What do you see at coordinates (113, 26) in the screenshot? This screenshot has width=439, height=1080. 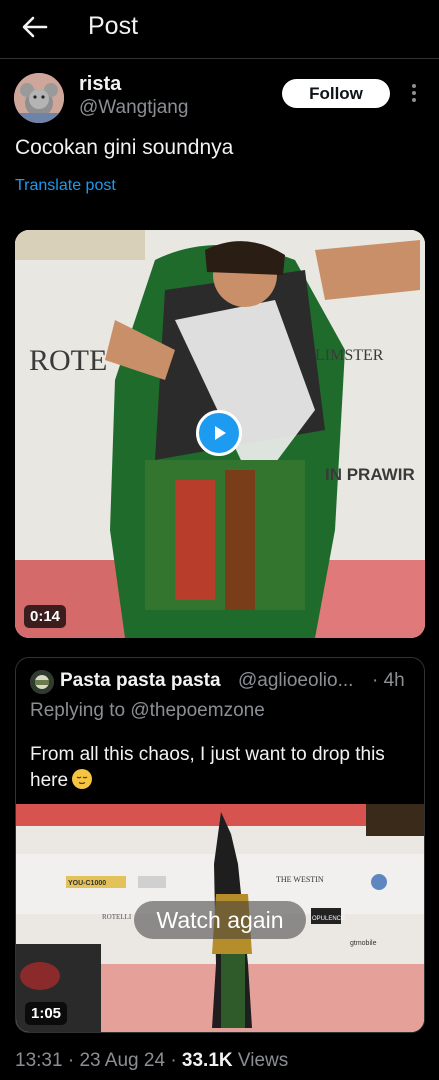 I see `page-title: Post` at bounding box center [113, 26].